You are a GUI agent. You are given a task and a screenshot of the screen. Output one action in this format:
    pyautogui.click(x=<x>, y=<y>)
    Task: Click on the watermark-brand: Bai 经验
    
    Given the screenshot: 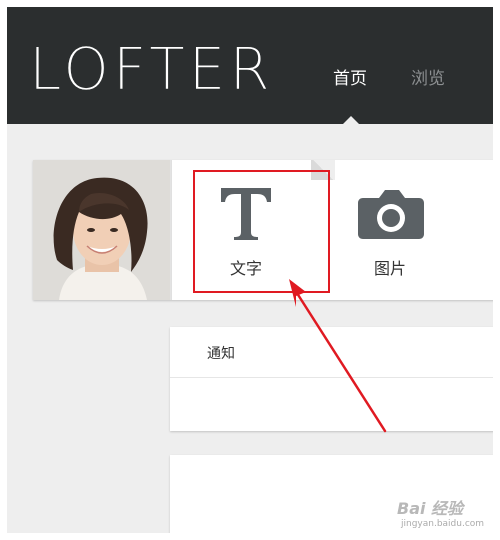 What is the action you would take?
    pyautogui.click(x=430, y=508)
    